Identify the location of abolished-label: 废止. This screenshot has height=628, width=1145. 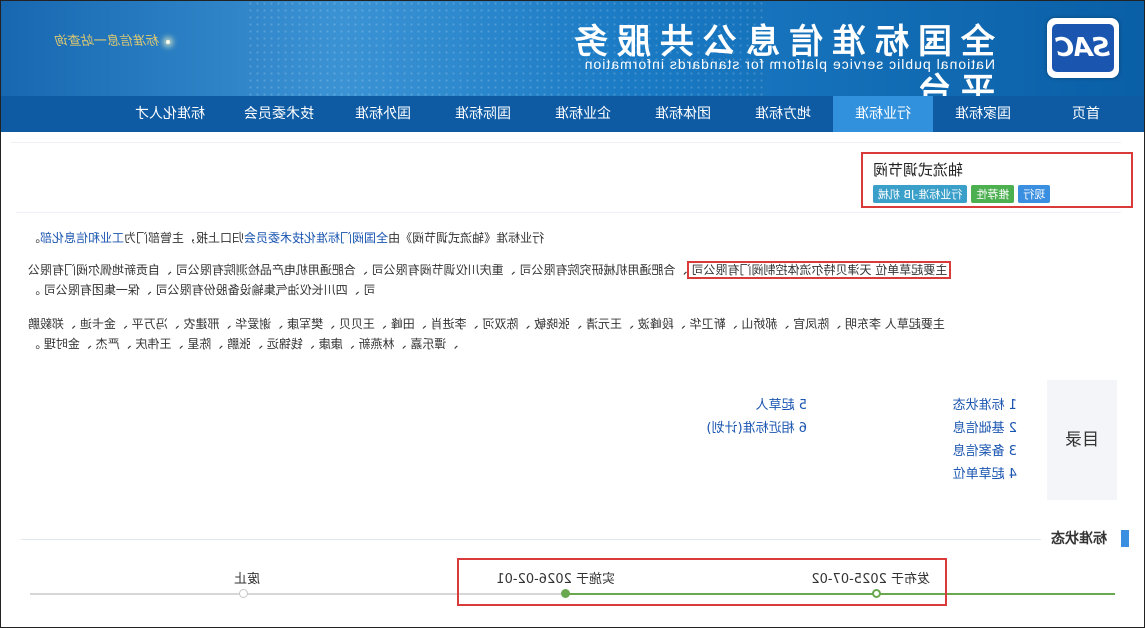
(246, 579).